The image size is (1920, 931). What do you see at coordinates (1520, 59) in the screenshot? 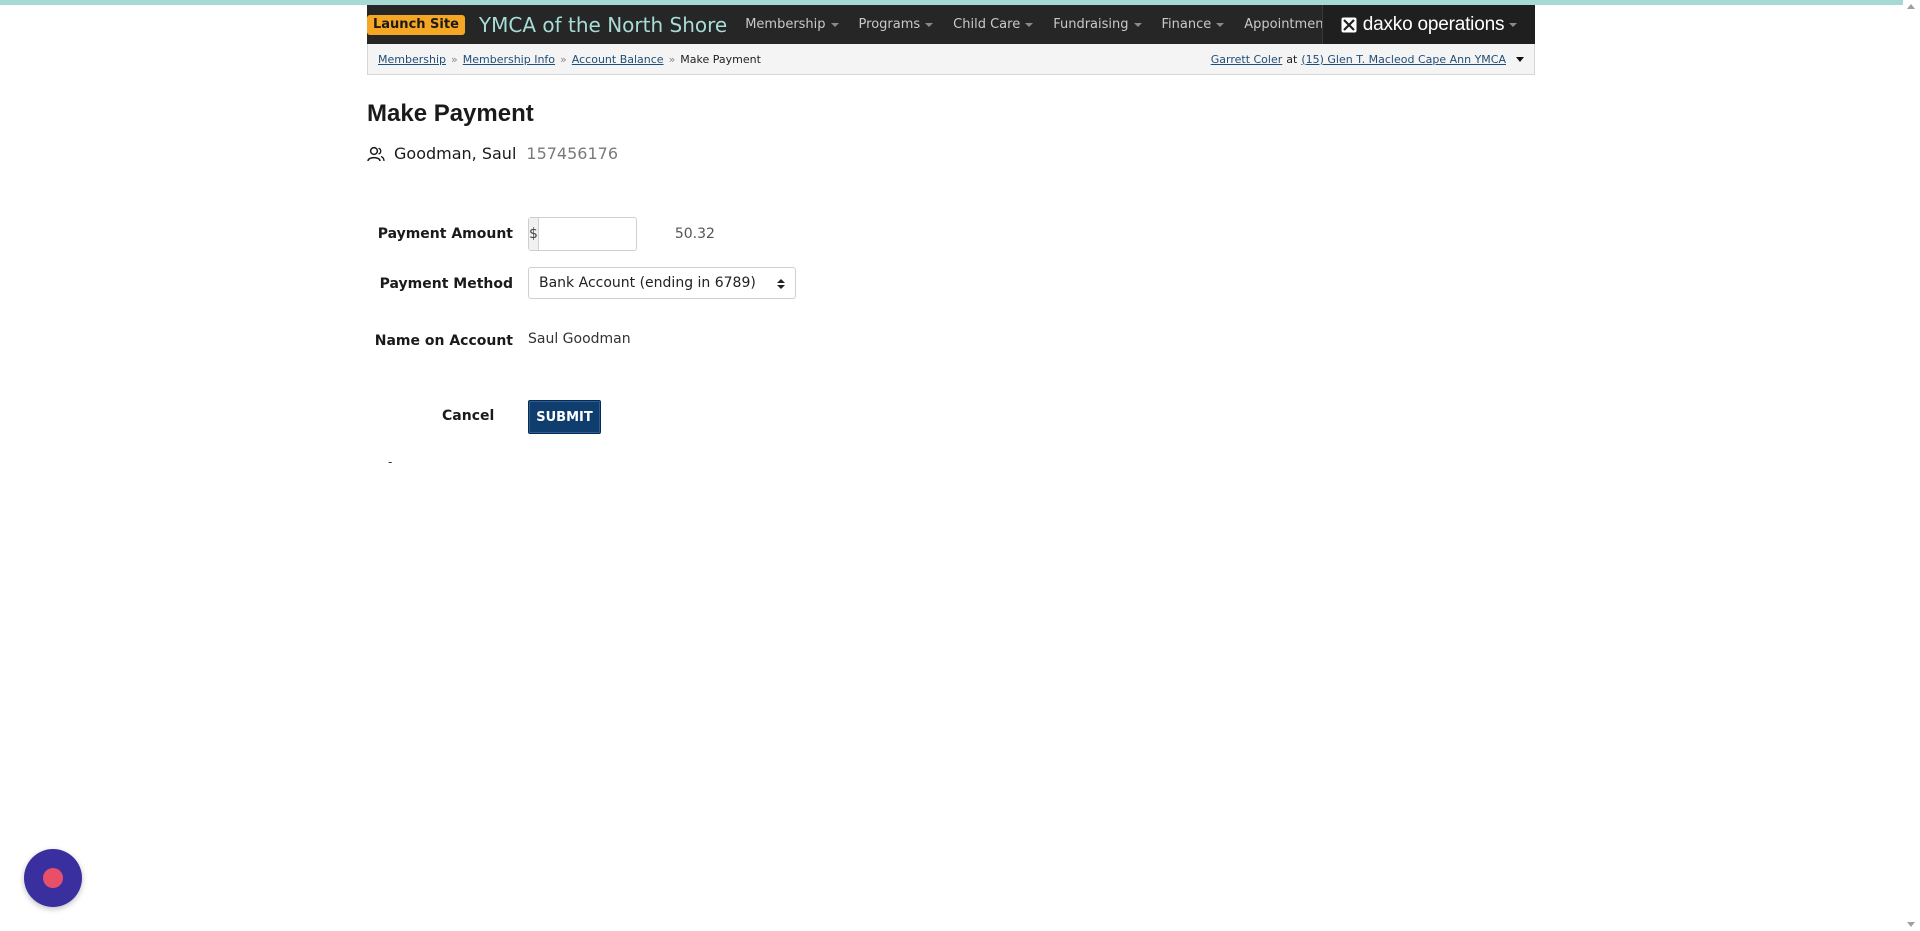
I see `location-dropdown-icon` at bounding box center [1520, 59].